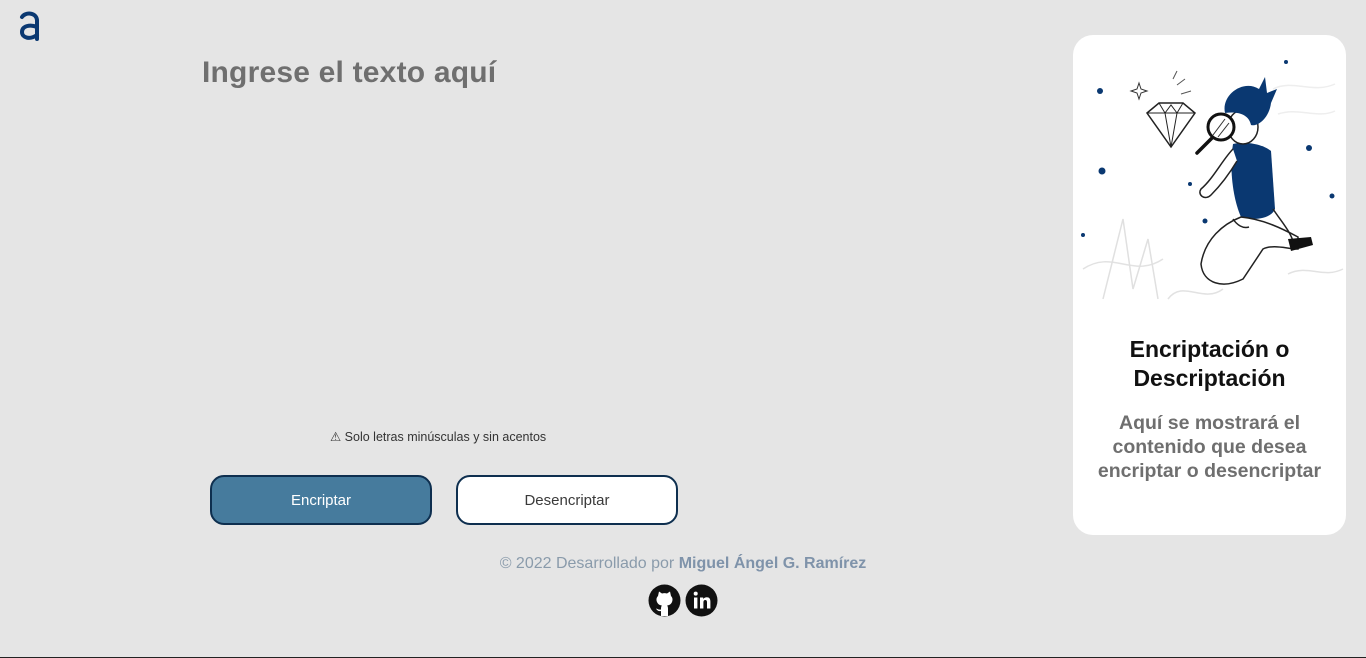  What do you see at coordinates (1209, 363) in the screenshot?
I see `output-title: Encriptación o Descriptación` at bounding box center [1209, 363].